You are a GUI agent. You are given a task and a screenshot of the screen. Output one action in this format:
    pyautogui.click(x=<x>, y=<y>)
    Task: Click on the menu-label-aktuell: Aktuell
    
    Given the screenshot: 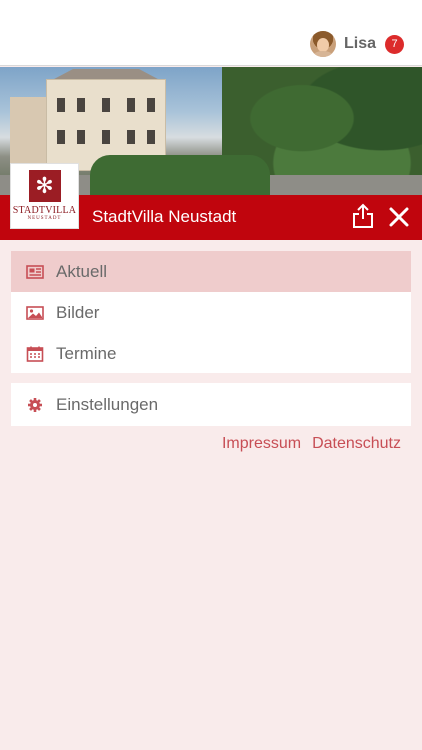 What is the action you would take?
    pyautogui.click(x=82, y=271)
    